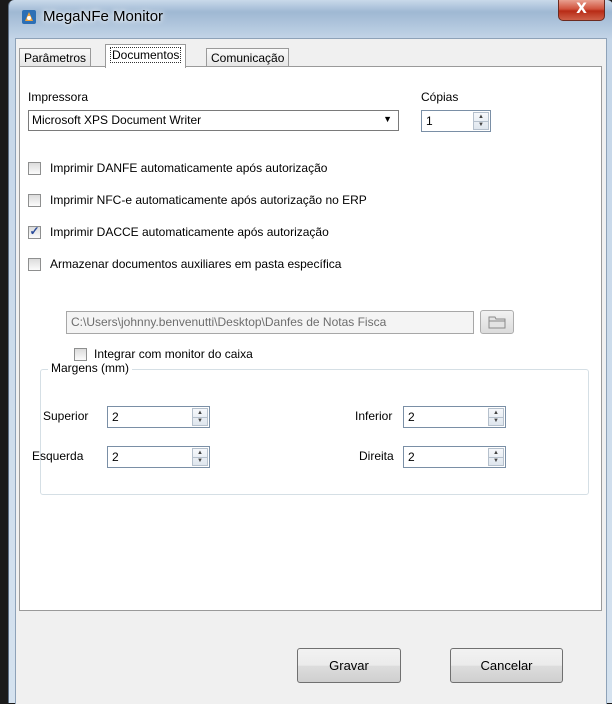  I want to click on browse-folder-button, so click(497, 322).